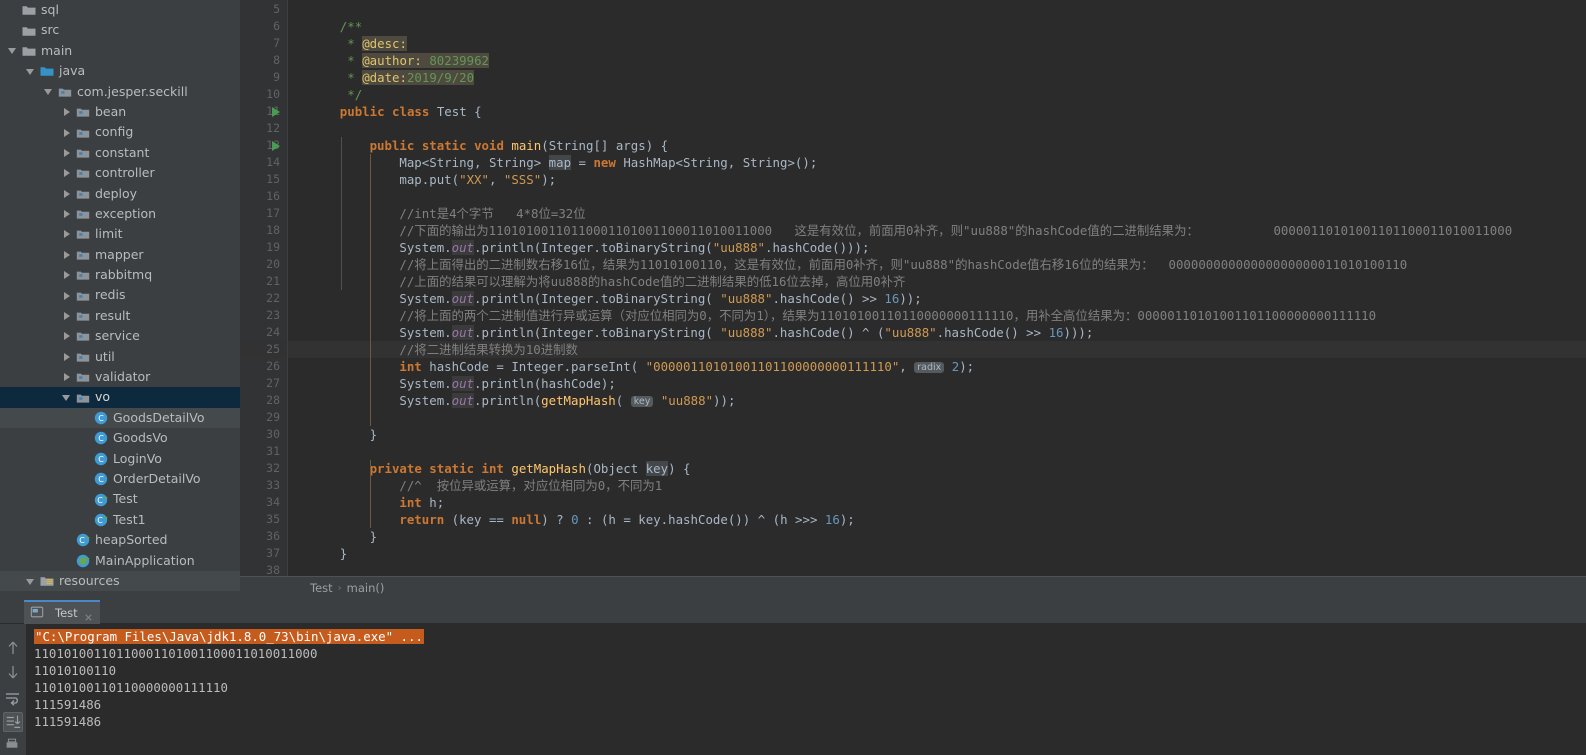  Describe the element at coordinates (937, 349) in the screenshot. I see `code-line: //将二进制结果转换为10进制数` at that location.